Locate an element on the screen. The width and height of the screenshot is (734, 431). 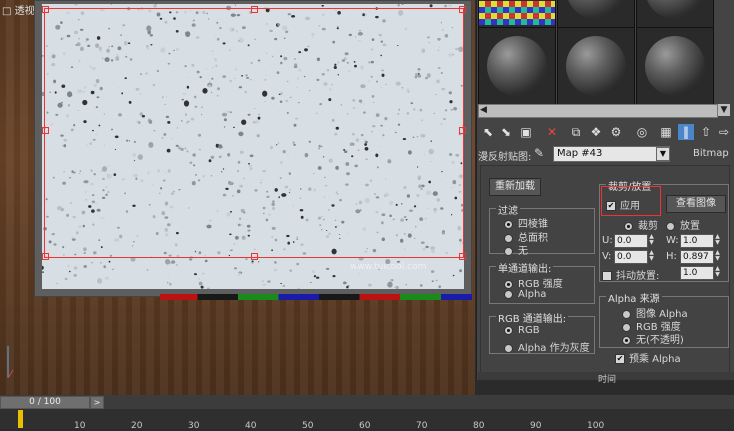
crop-handle-bottom is located at coordinates (254, 256).